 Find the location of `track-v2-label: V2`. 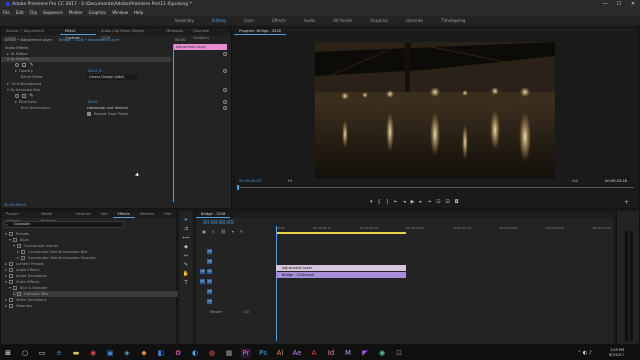

track-v2-label: V2 is located at coordinates (209, 261).